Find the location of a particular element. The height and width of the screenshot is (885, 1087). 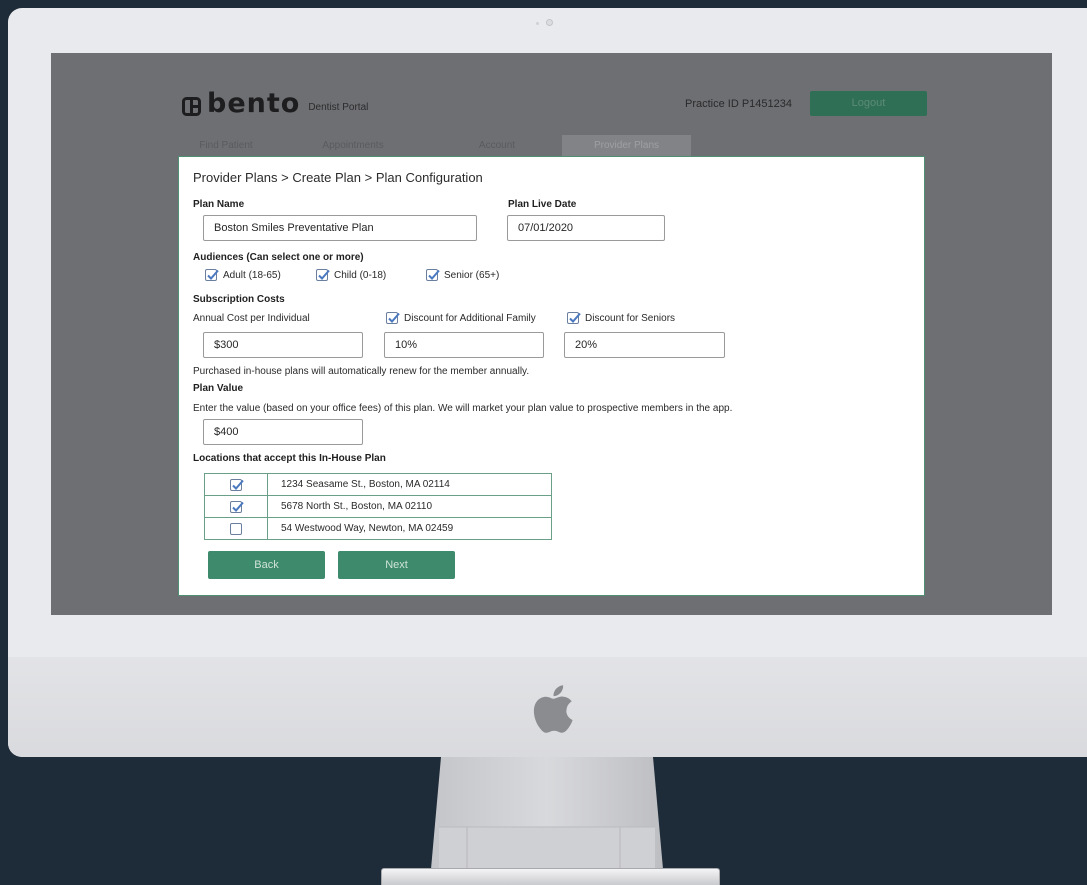

family-discount-input is located at coordinates (464, 345).